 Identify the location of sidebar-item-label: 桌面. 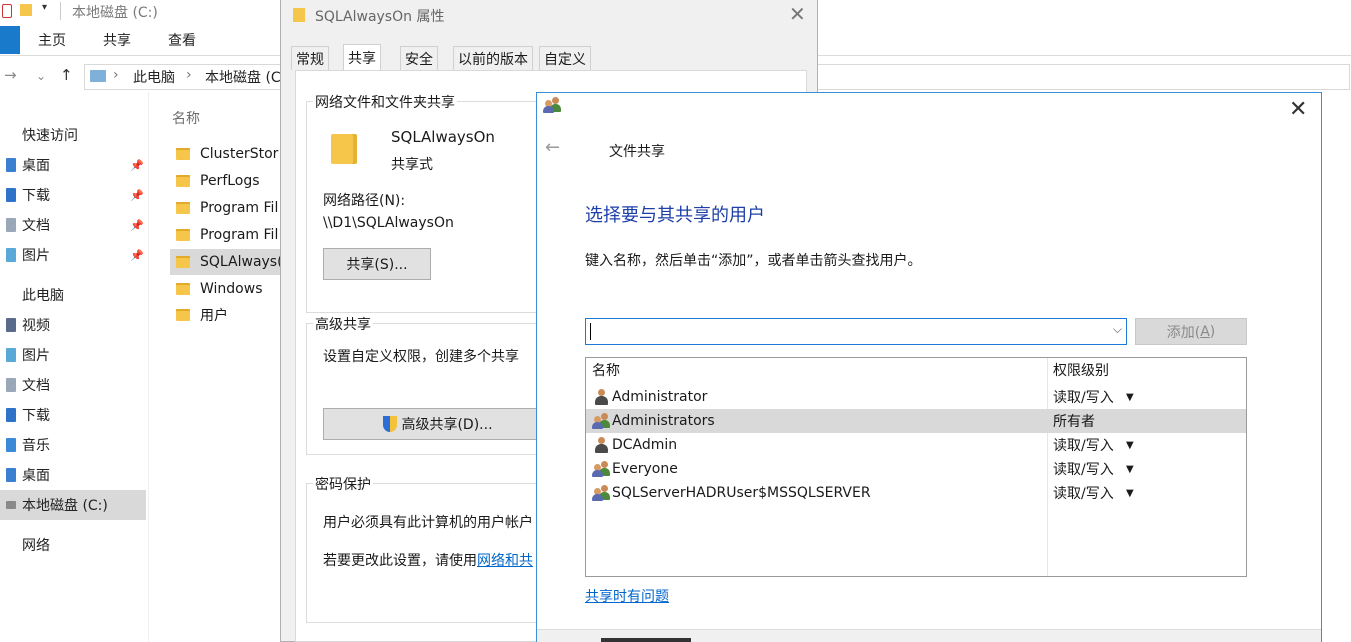
(36, 166).